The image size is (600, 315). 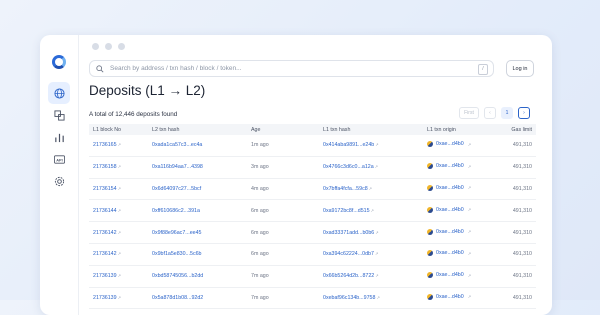 What do you see at coordinates (283, 167) in the screenshot?
I see `age-cell: 3m ago` at bounding box center [283, 167].